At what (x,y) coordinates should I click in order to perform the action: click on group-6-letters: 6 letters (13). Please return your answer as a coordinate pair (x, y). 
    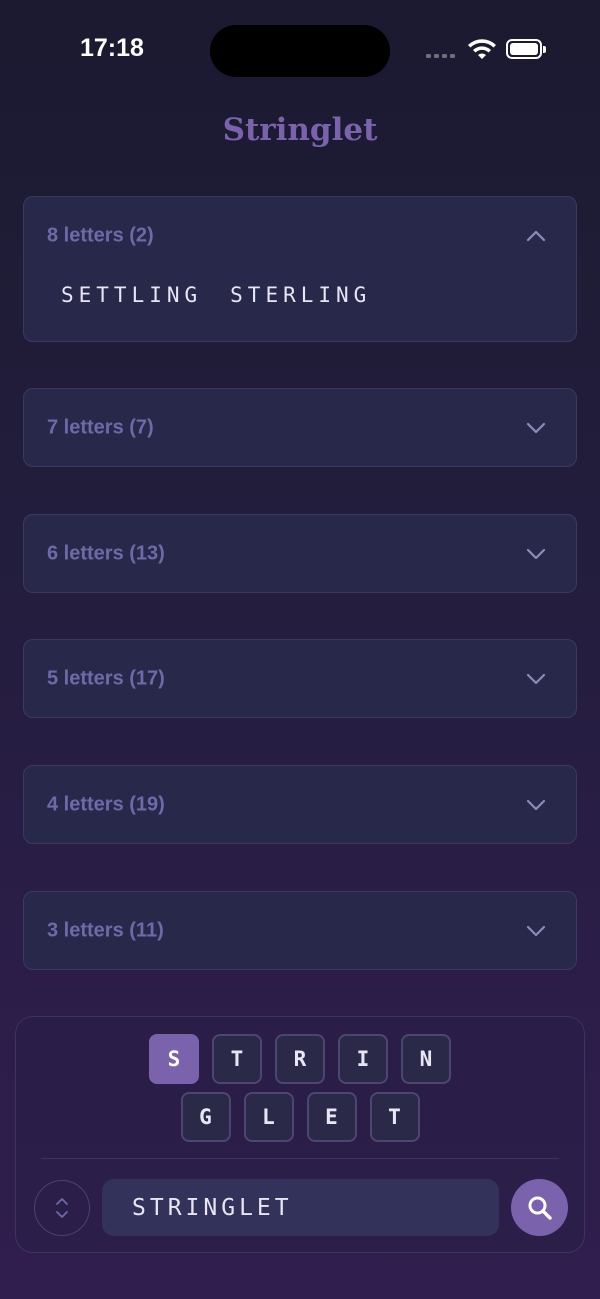
    Looking at the image, I should click on (300, 553).